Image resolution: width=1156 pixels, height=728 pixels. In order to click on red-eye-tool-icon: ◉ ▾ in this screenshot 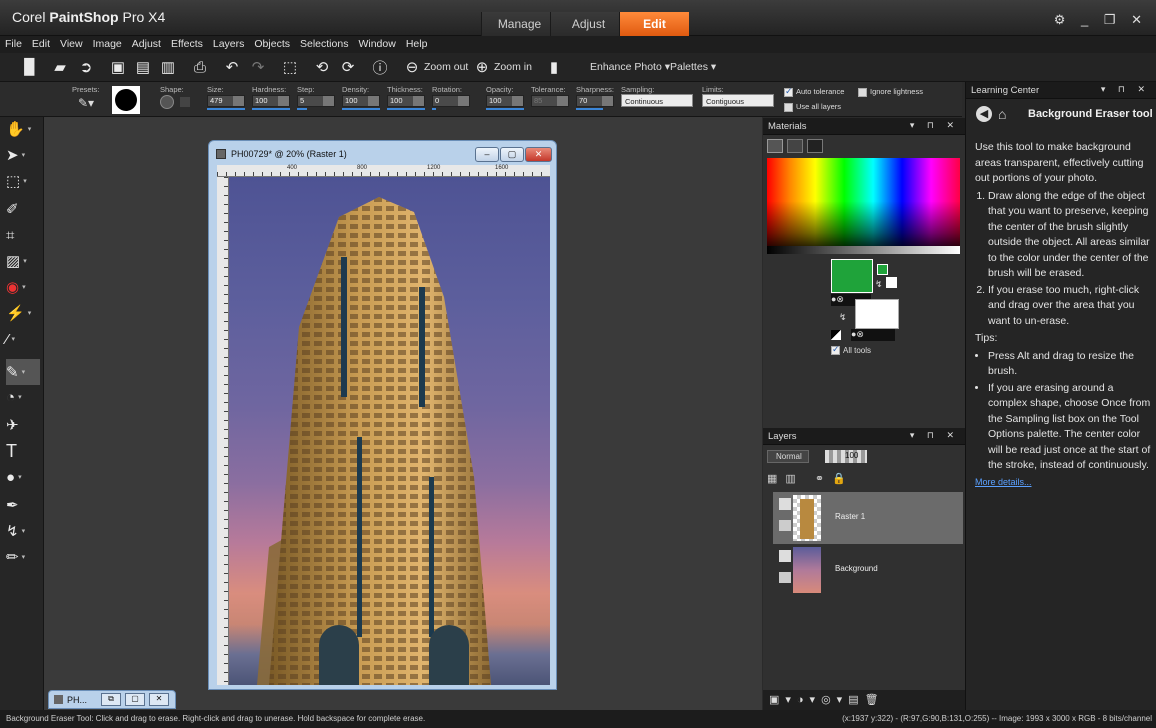, I will do `click(23, 287)`.